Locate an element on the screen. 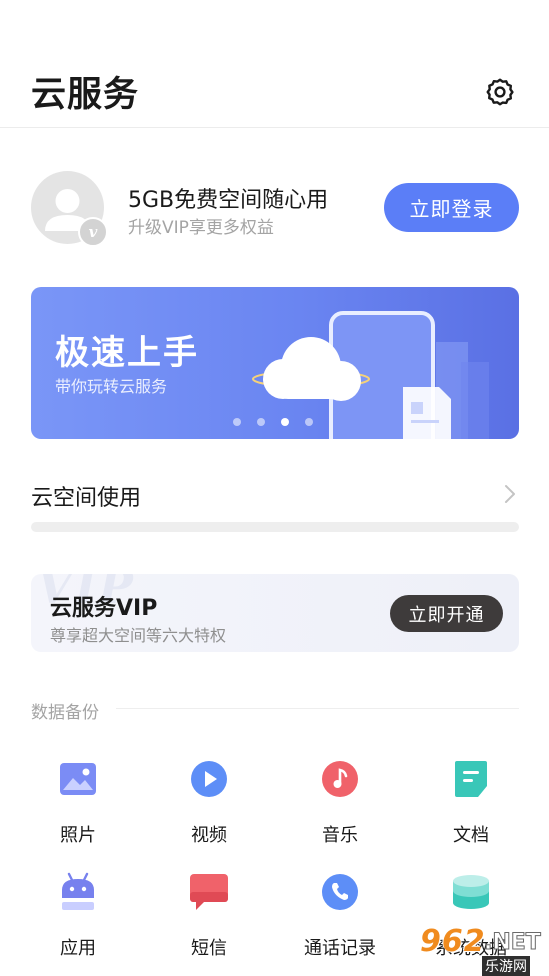 Image resolution: width=549 pixels, height=976 pixels. backup-item-sms: 短信 is located at coordinates (209, 917).